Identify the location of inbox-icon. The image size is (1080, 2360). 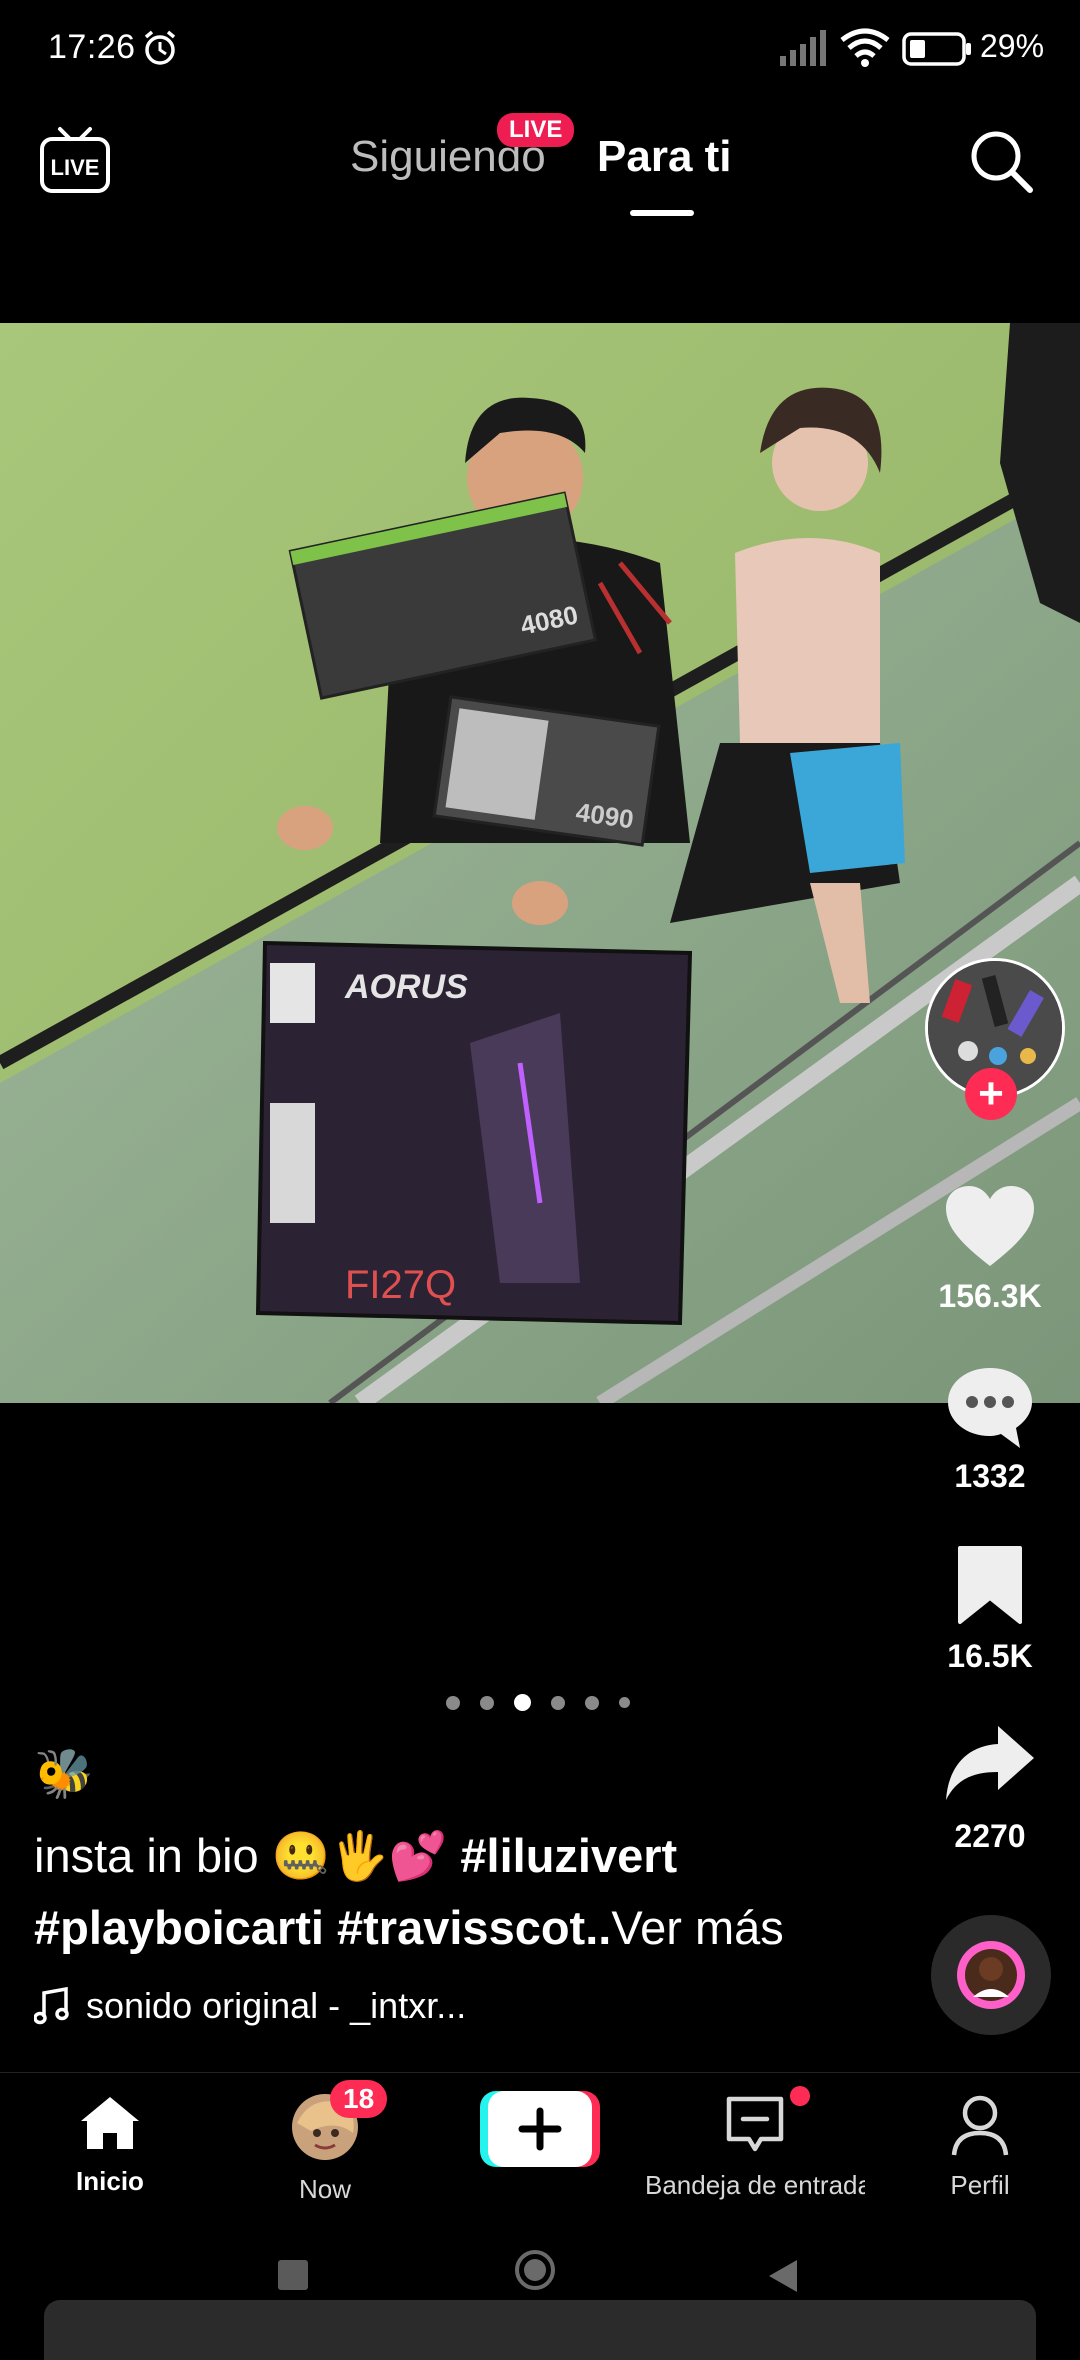
(755, 2124).